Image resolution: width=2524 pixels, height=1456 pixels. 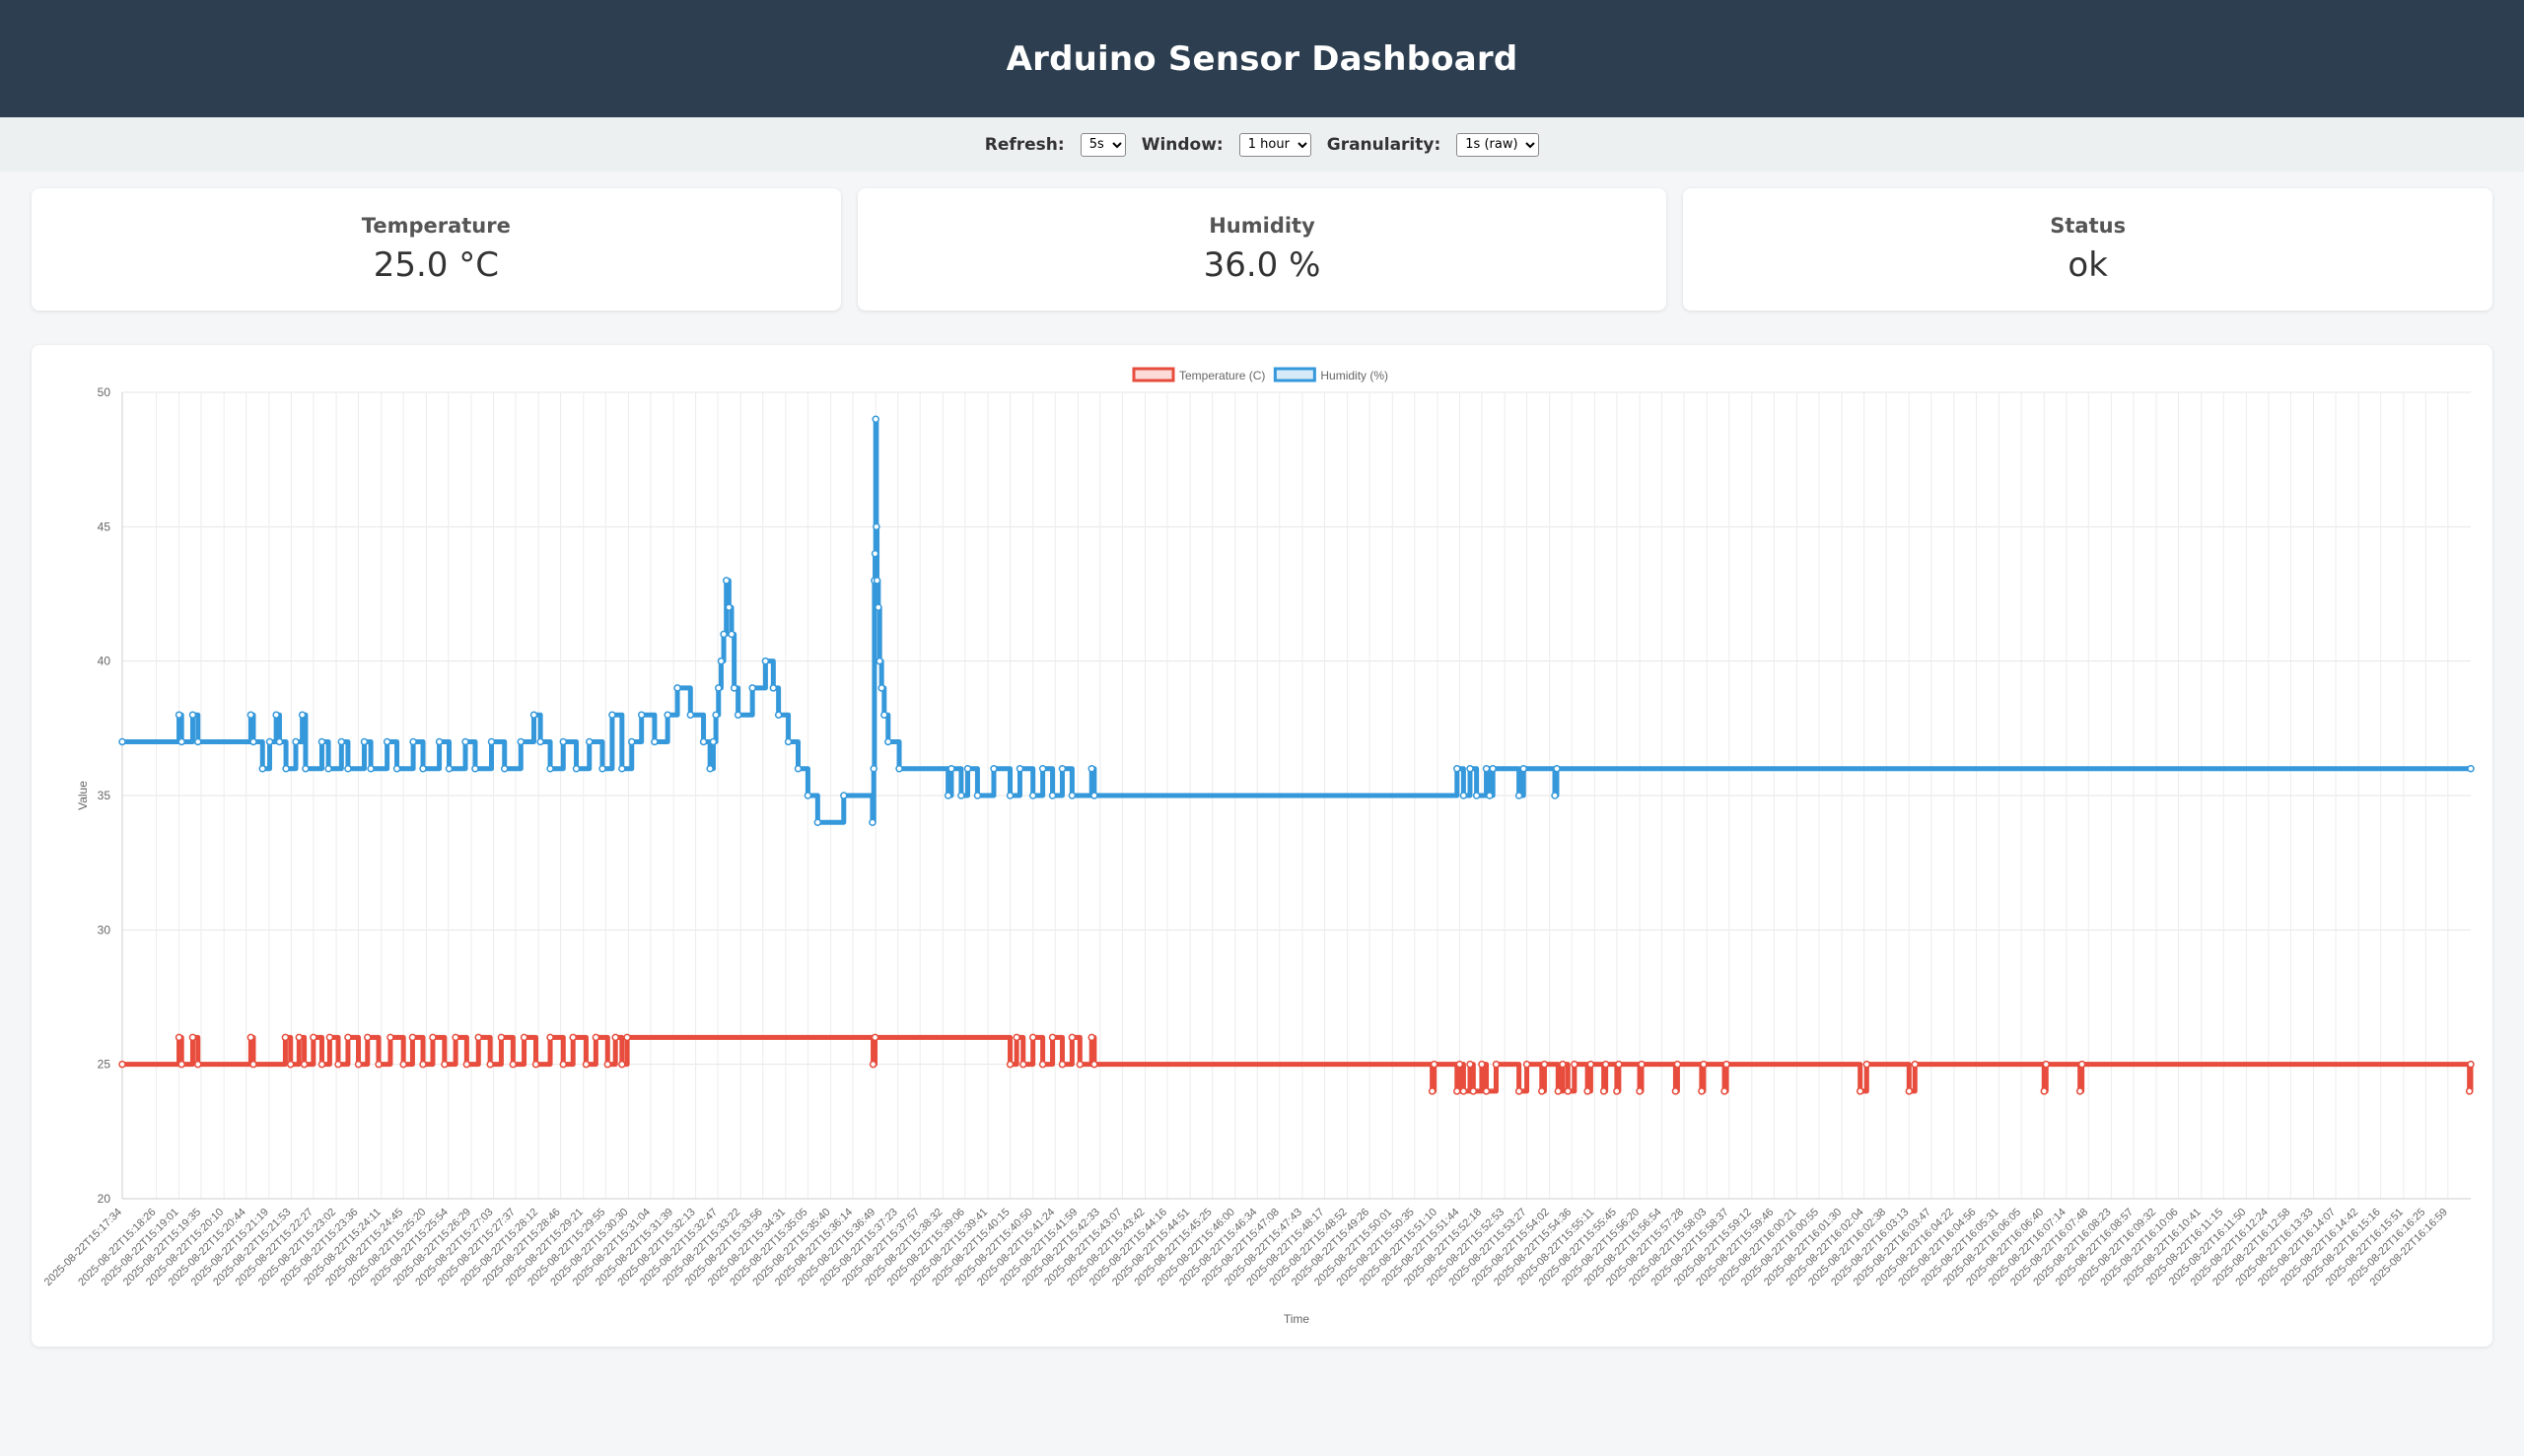 What do you see at coordinates (104, 526) in the screenshot?
I see `y-tick-label: 45` at bounding box center [104, 526].